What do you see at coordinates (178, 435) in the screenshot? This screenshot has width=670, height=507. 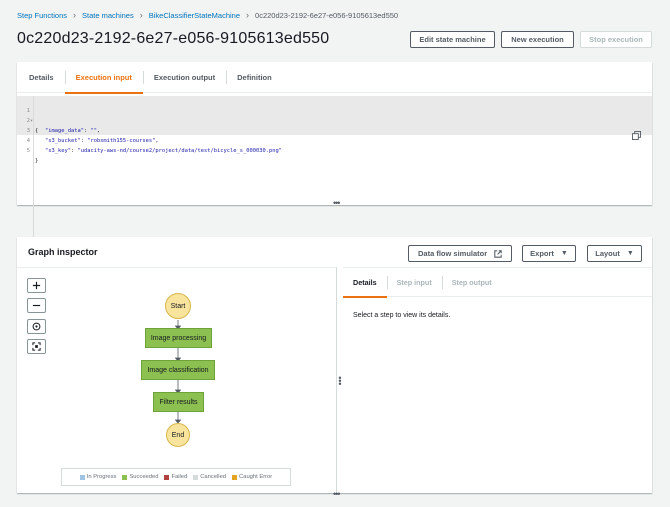 I see `graph-node-end: End` at bounding box center [178, 435].